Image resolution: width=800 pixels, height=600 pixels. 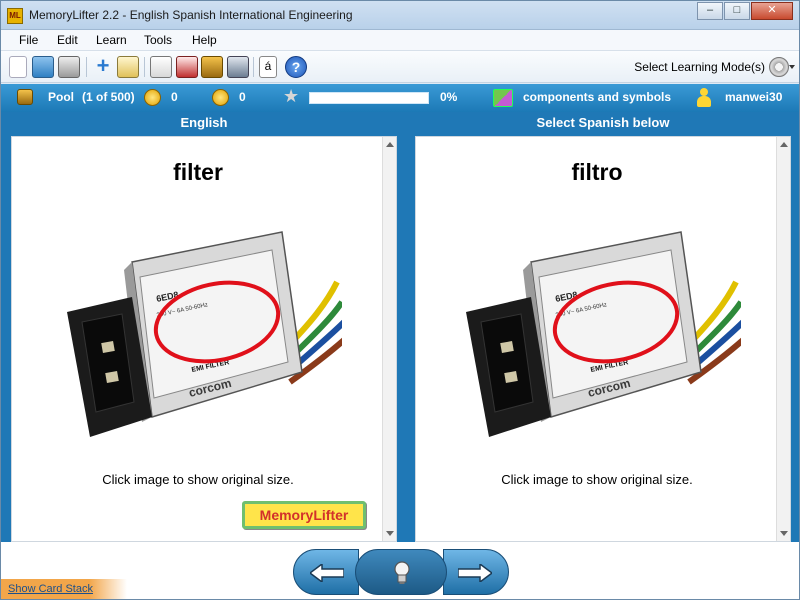 I want to click on show-card-stack-link: Show Card Stack, so click(x=50, y=589).